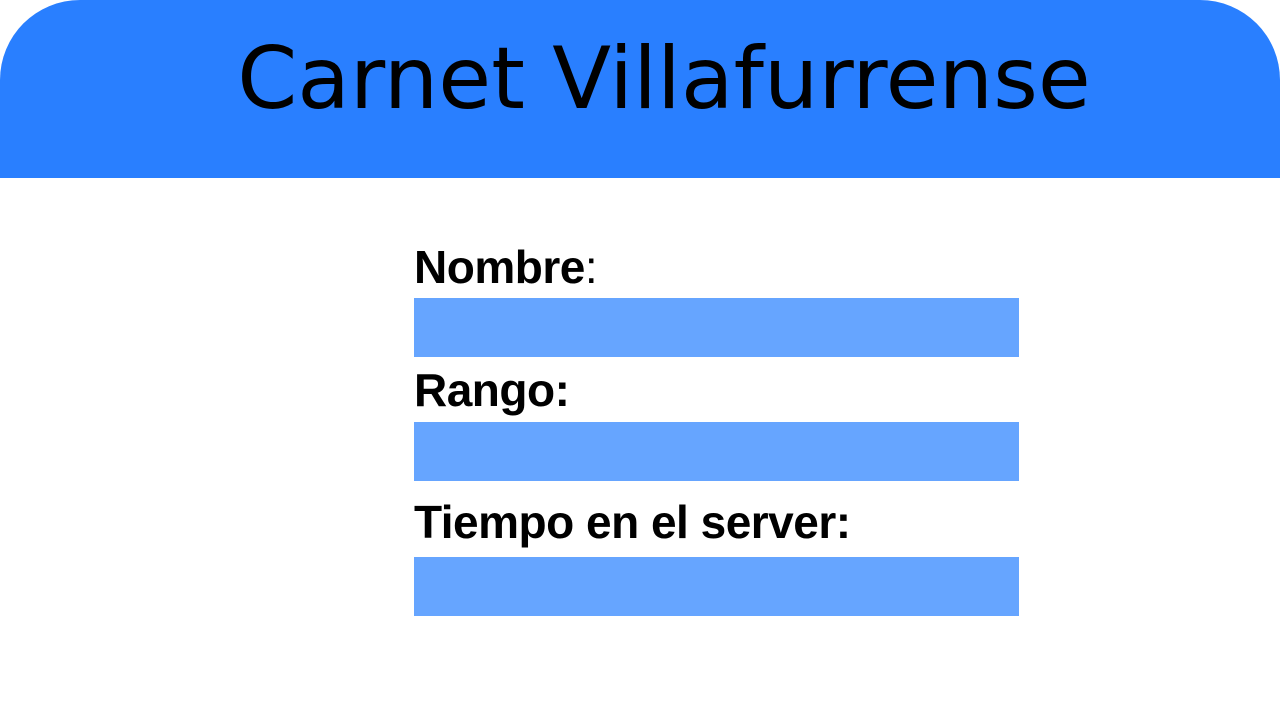 The image size is (1280, 720). Describe the element at coordinates (499, 267) in the screenshot. I see `nombre-label-text: Nombre` at that location.